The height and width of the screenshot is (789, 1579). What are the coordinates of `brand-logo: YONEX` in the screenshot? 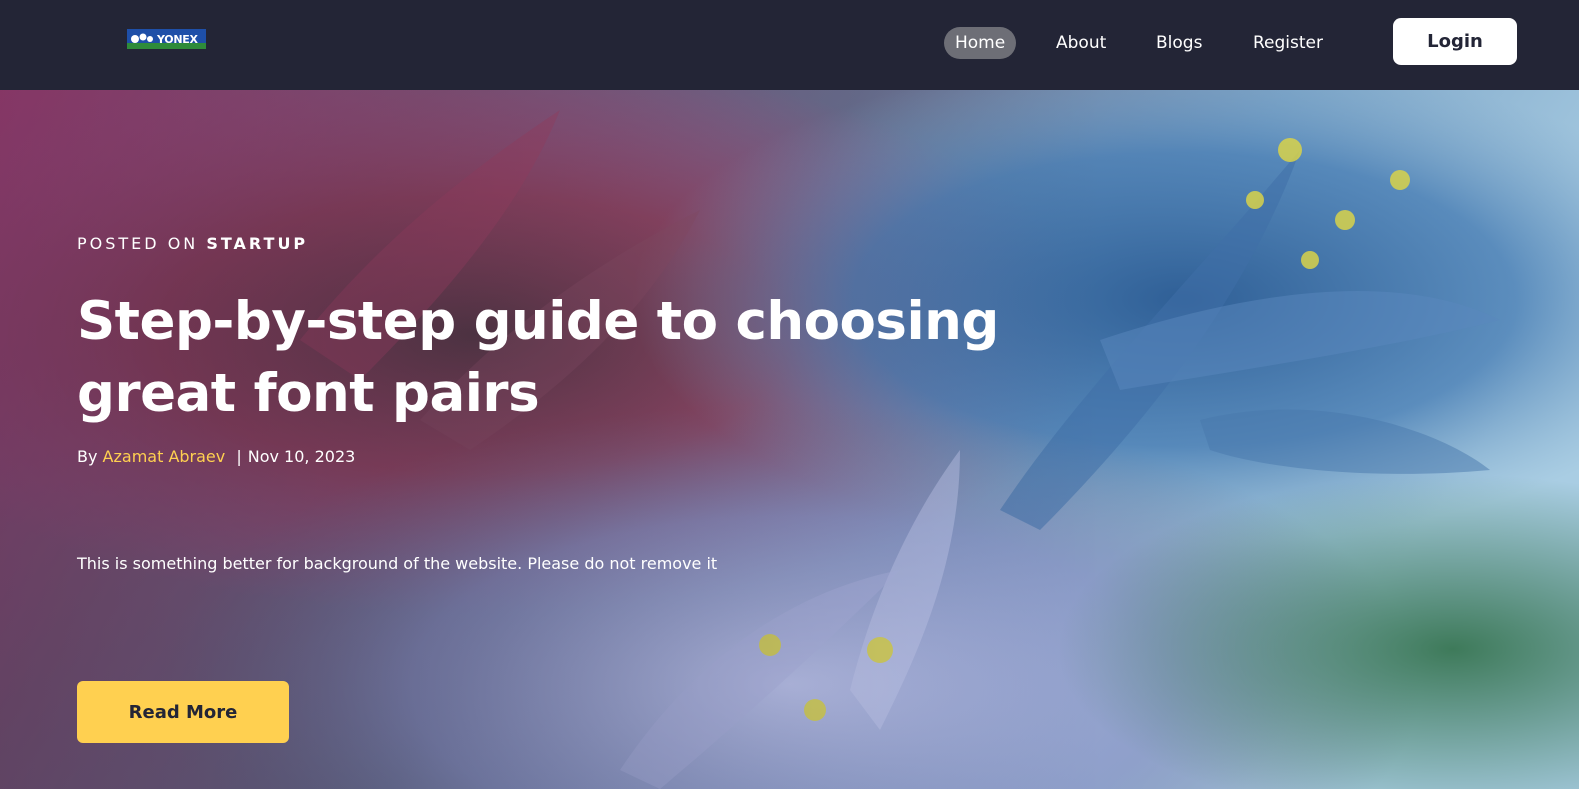 It's located at (166, 39).